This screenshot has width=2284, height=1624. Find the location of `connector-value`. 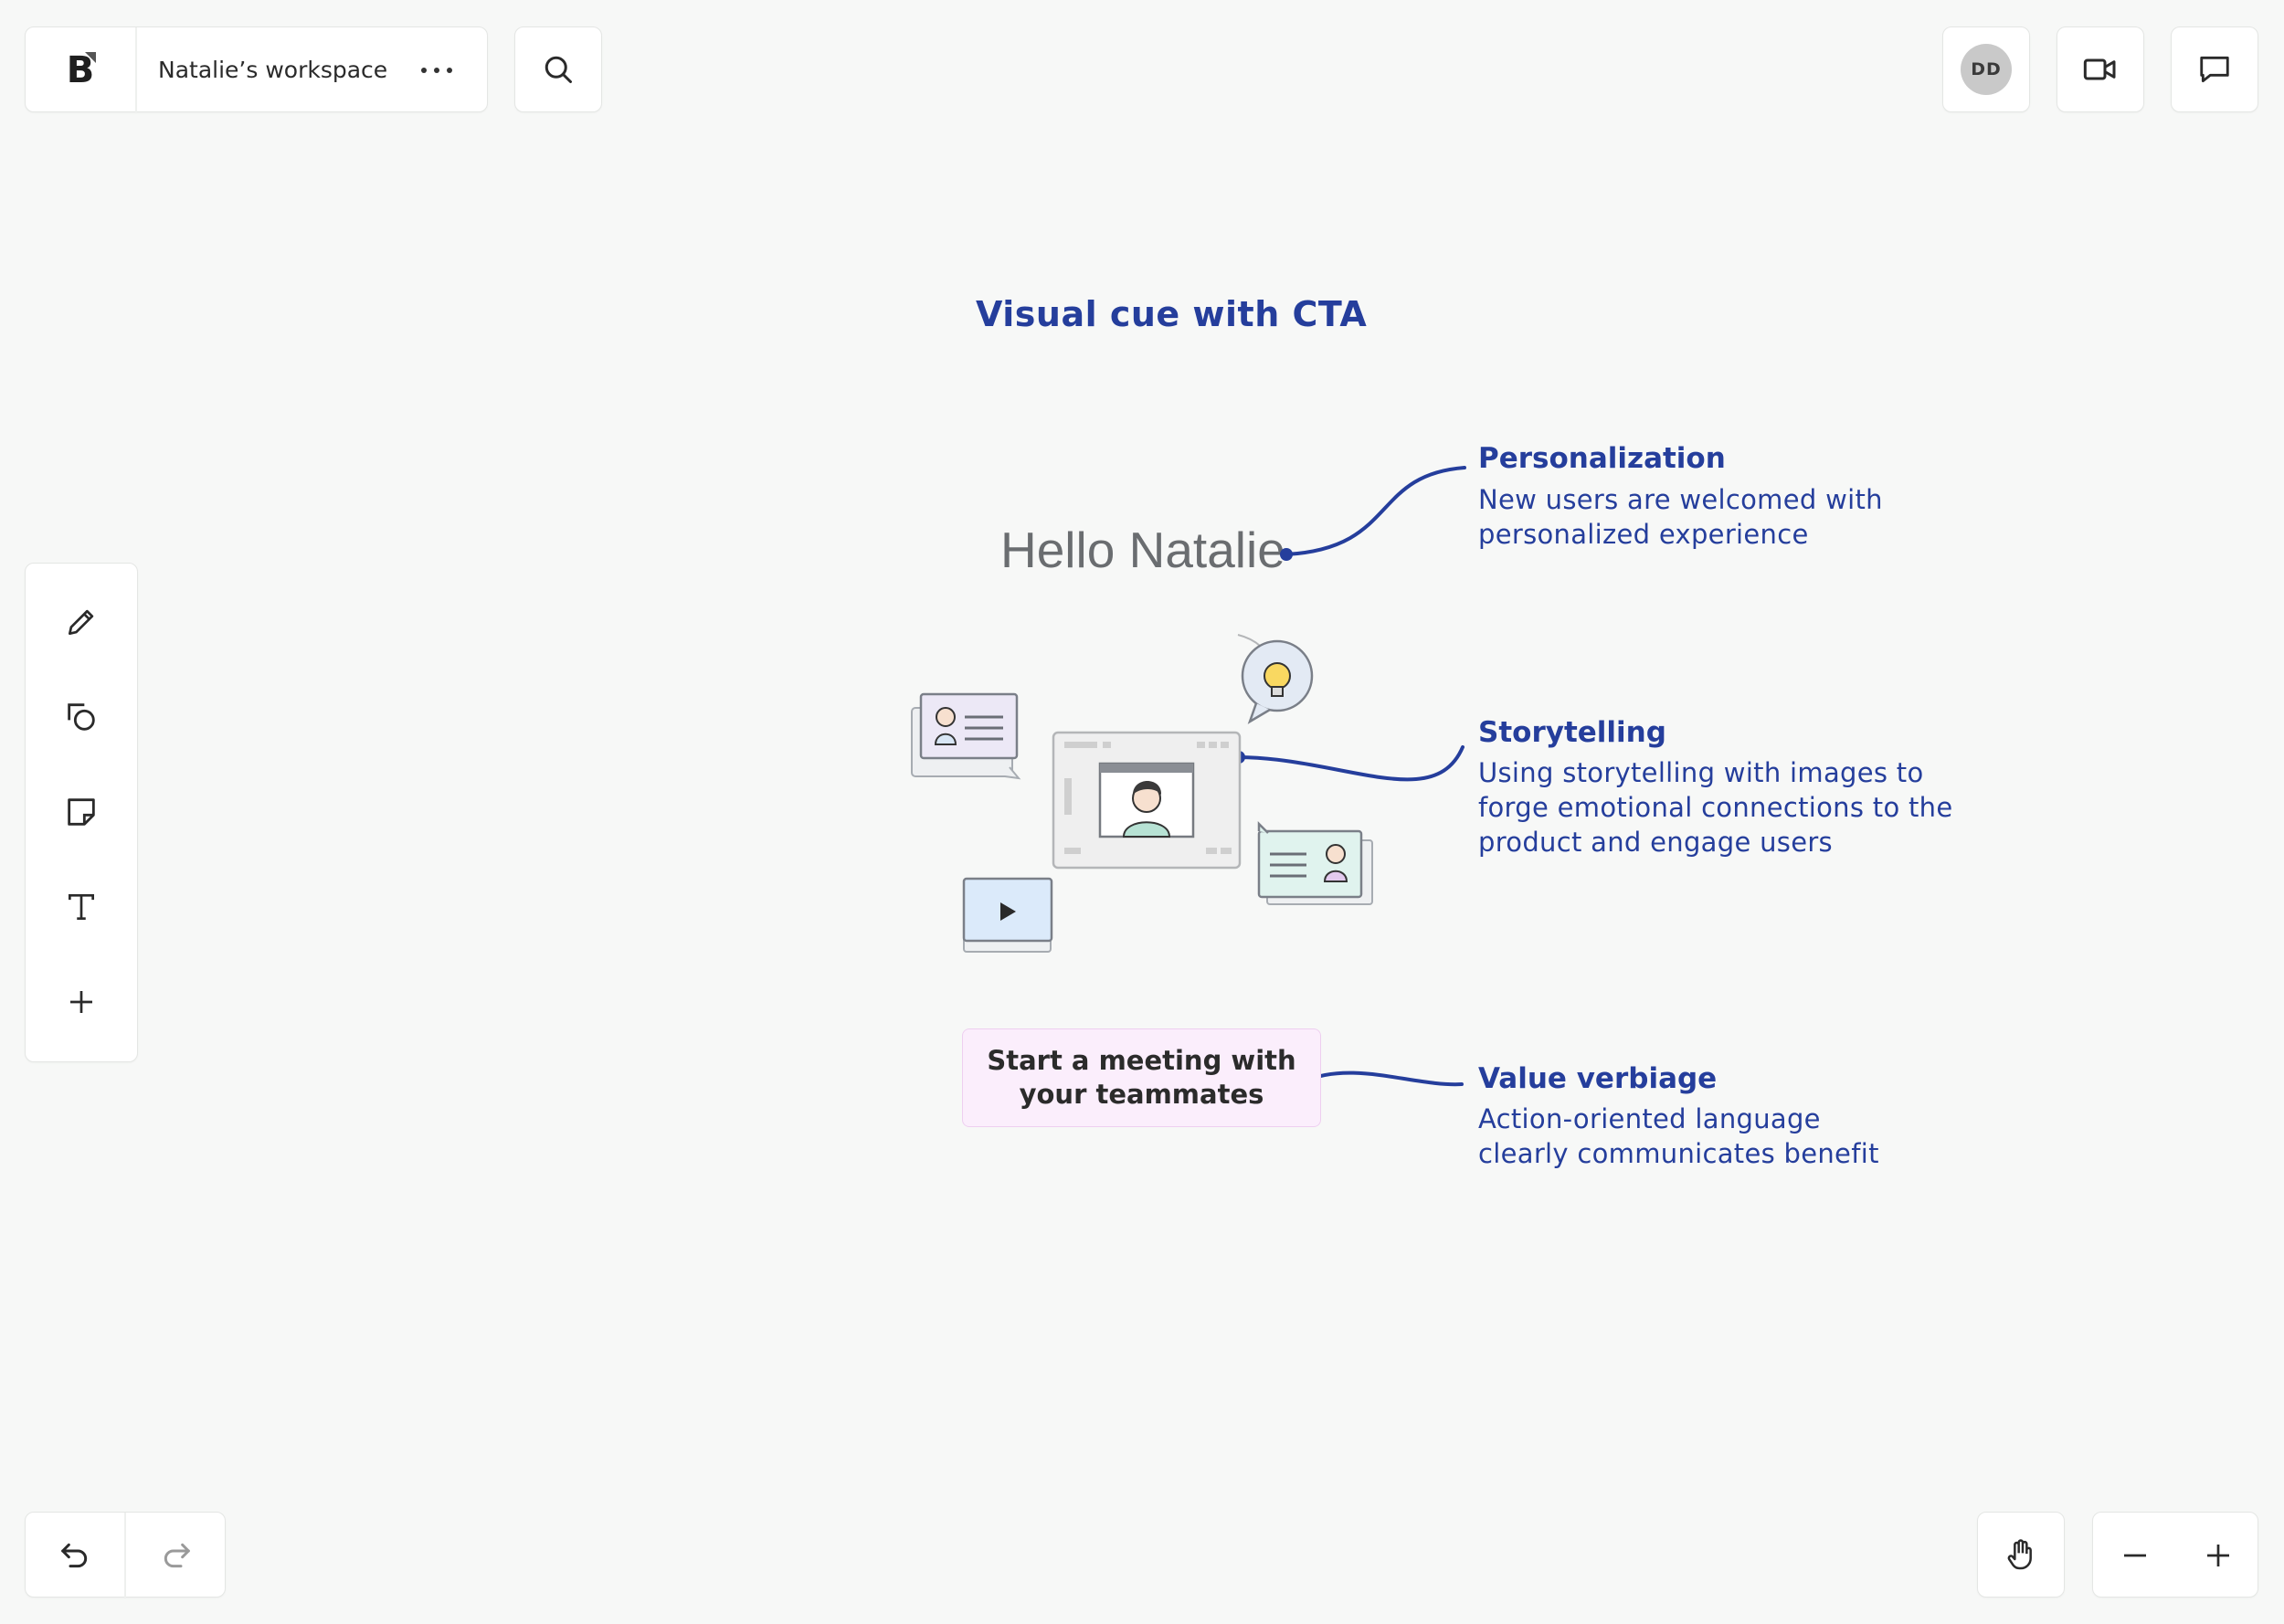

connector-value is located at coordinates (1383, 1078).